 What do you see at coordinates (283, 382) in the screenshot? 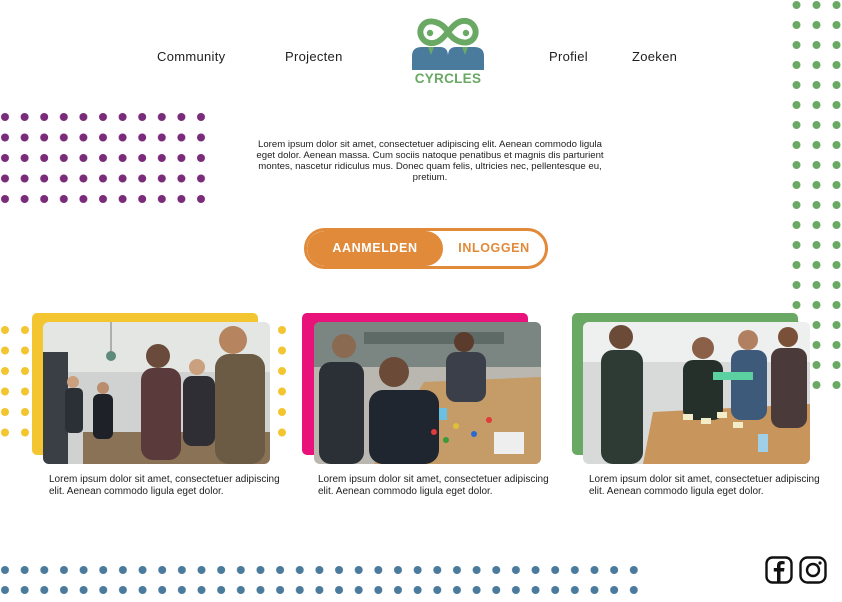
I see `yellow-dot-column-right` at bounding box center [283, 382].